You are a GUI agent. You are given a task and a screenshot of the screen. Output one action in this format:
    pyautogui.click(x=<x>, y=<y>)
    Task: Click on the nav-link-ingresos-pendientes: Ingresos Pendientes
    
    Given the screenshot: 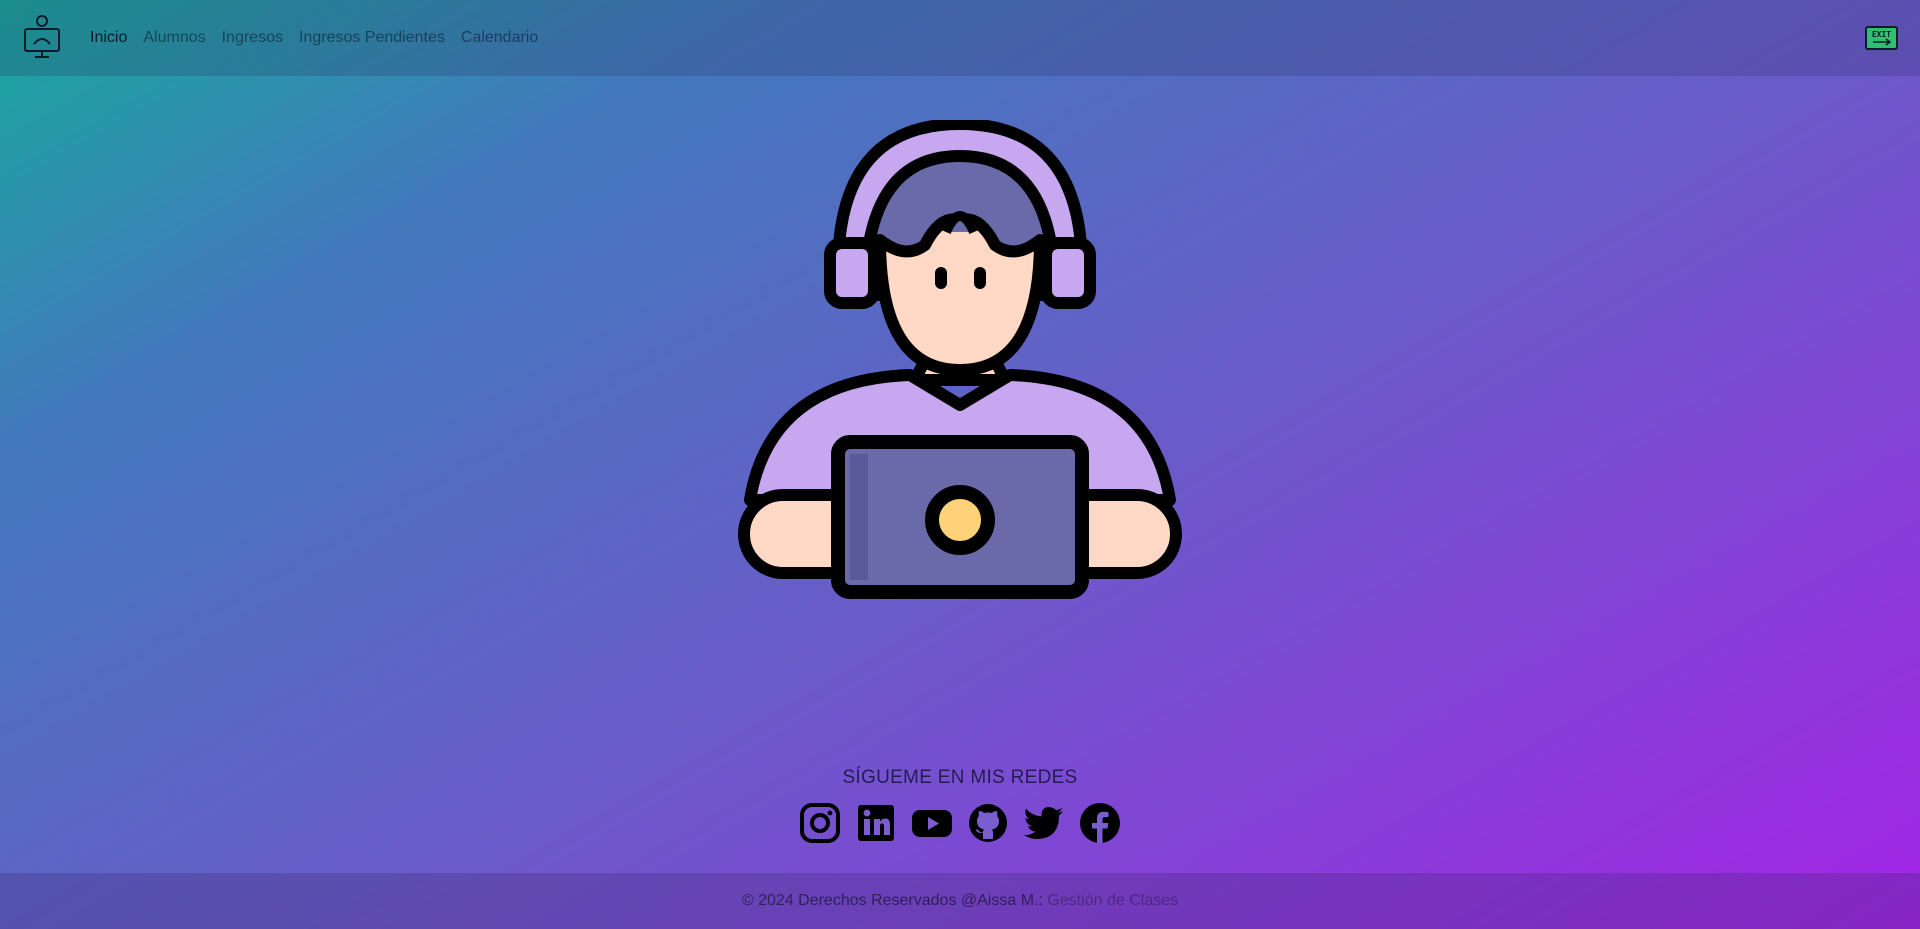 What is the action you would take?
    pyautogui.click(x=372, y=38)
    